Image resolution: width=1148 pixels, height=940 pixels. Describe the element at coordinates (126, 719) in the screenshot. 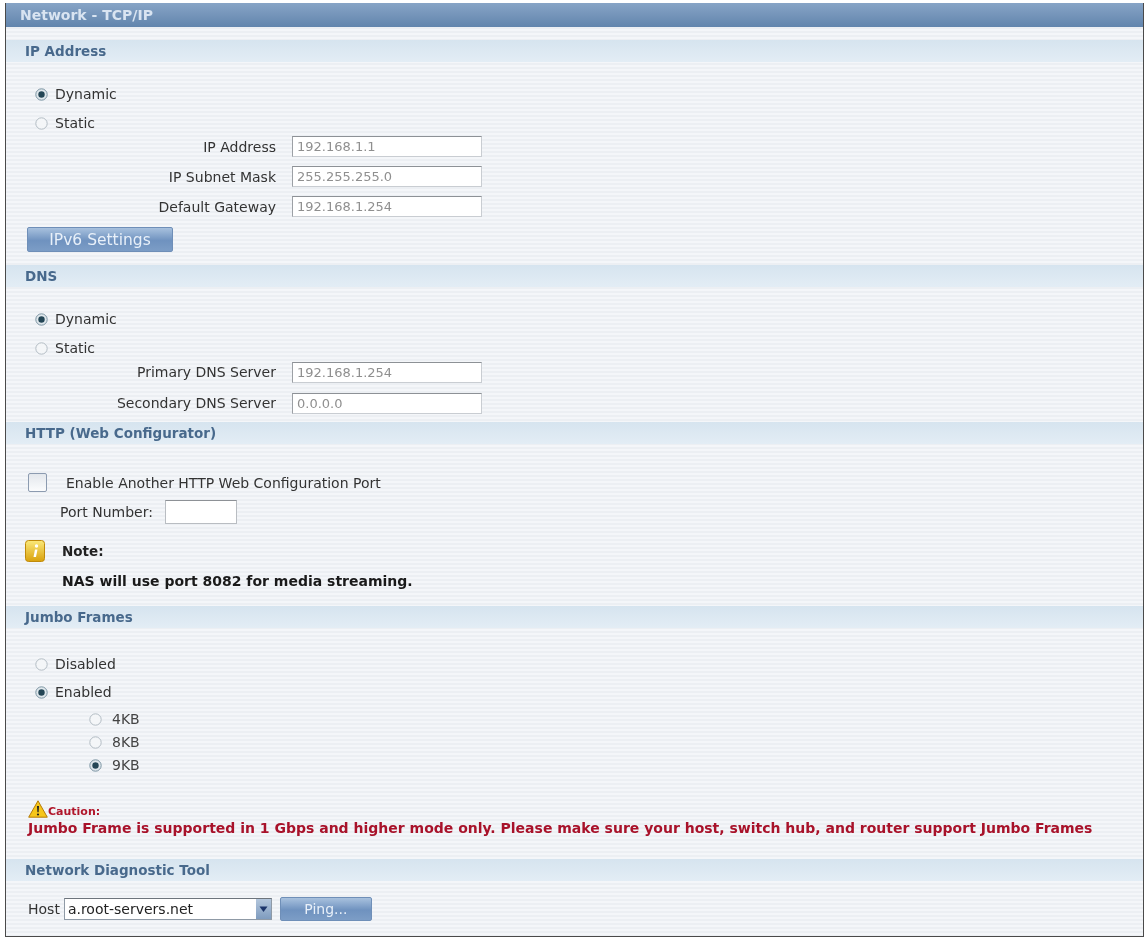

I see `radio-label: 4KB` at that location.